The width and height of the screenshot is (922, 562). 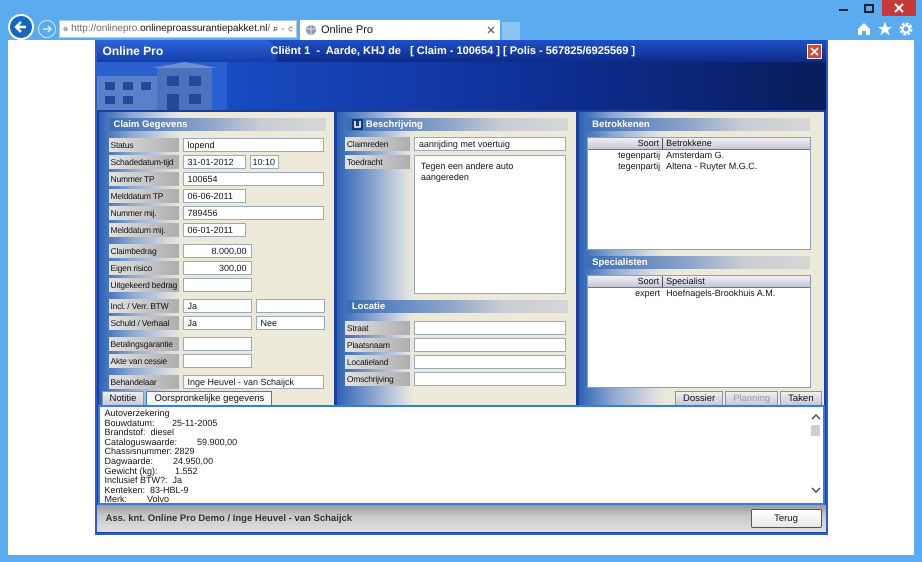 What do you see at coordinates (143, 382) in the screenshot?
I see `field-label: Behandelaar` at bounding box center [143, 382].